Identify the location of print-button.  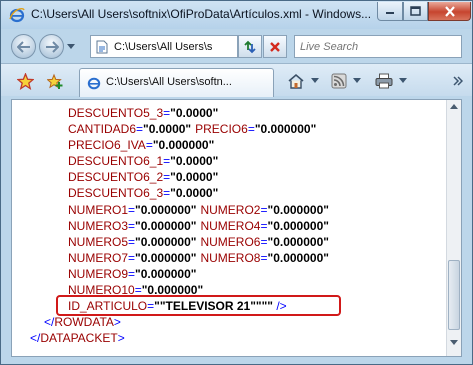
(391, 81).